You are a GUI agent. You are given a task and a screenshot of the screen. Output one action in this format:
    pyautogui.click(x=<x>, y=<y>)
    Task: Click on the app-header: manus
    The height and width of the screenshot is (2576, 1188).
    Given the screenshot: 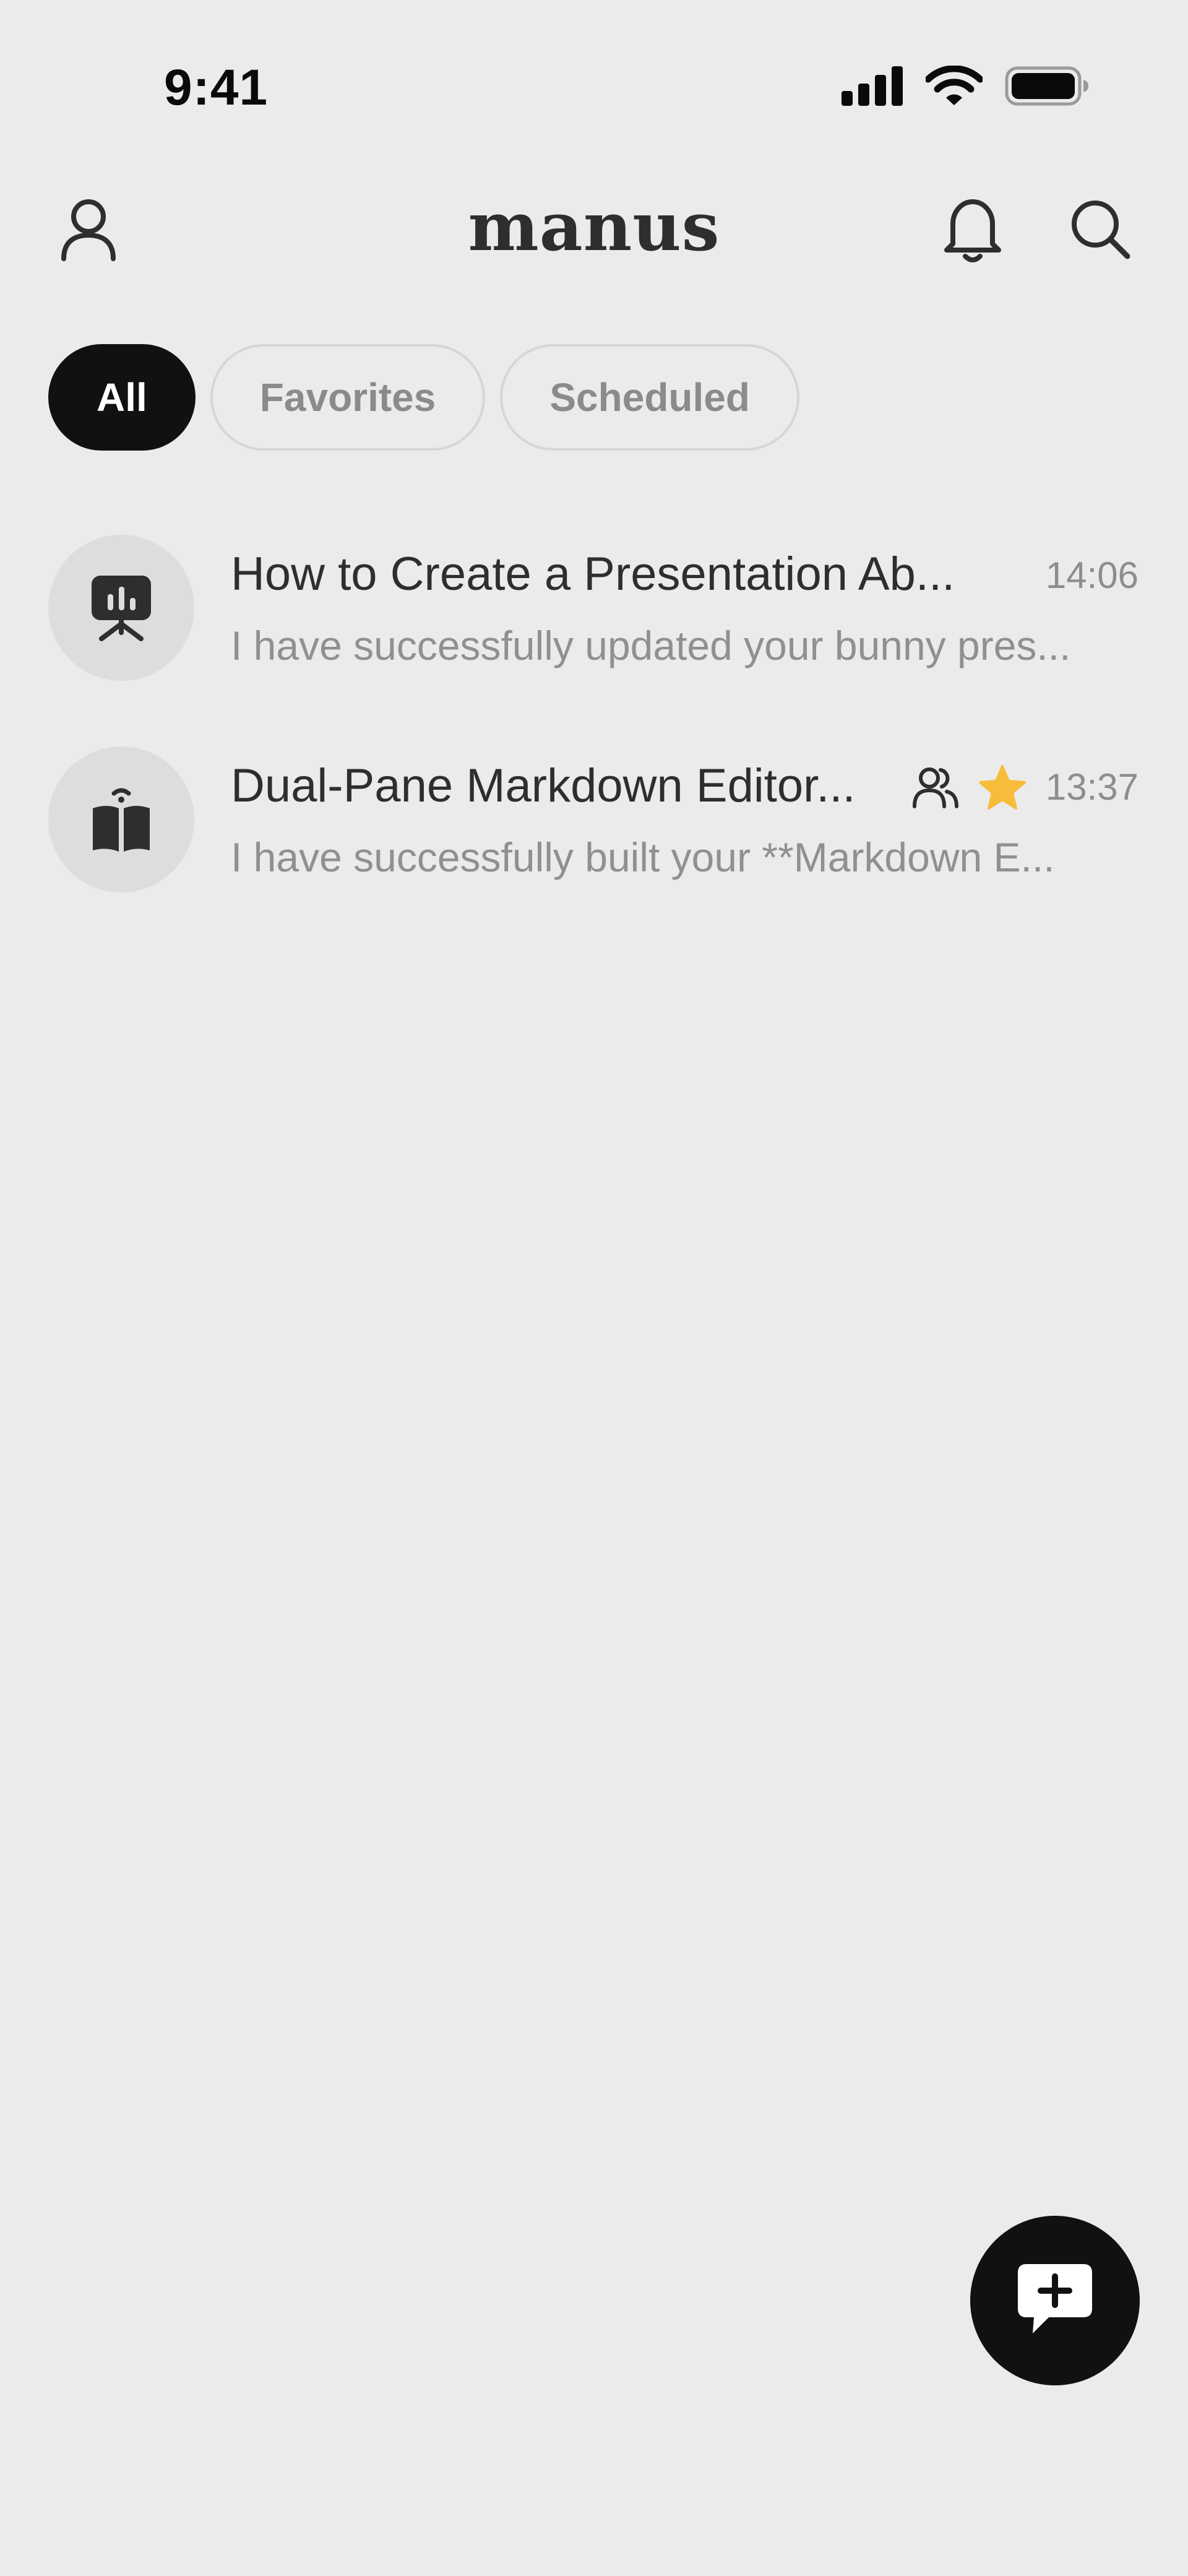 What is the action you would take?
    pyautogui.click(x=594, y=229)
    